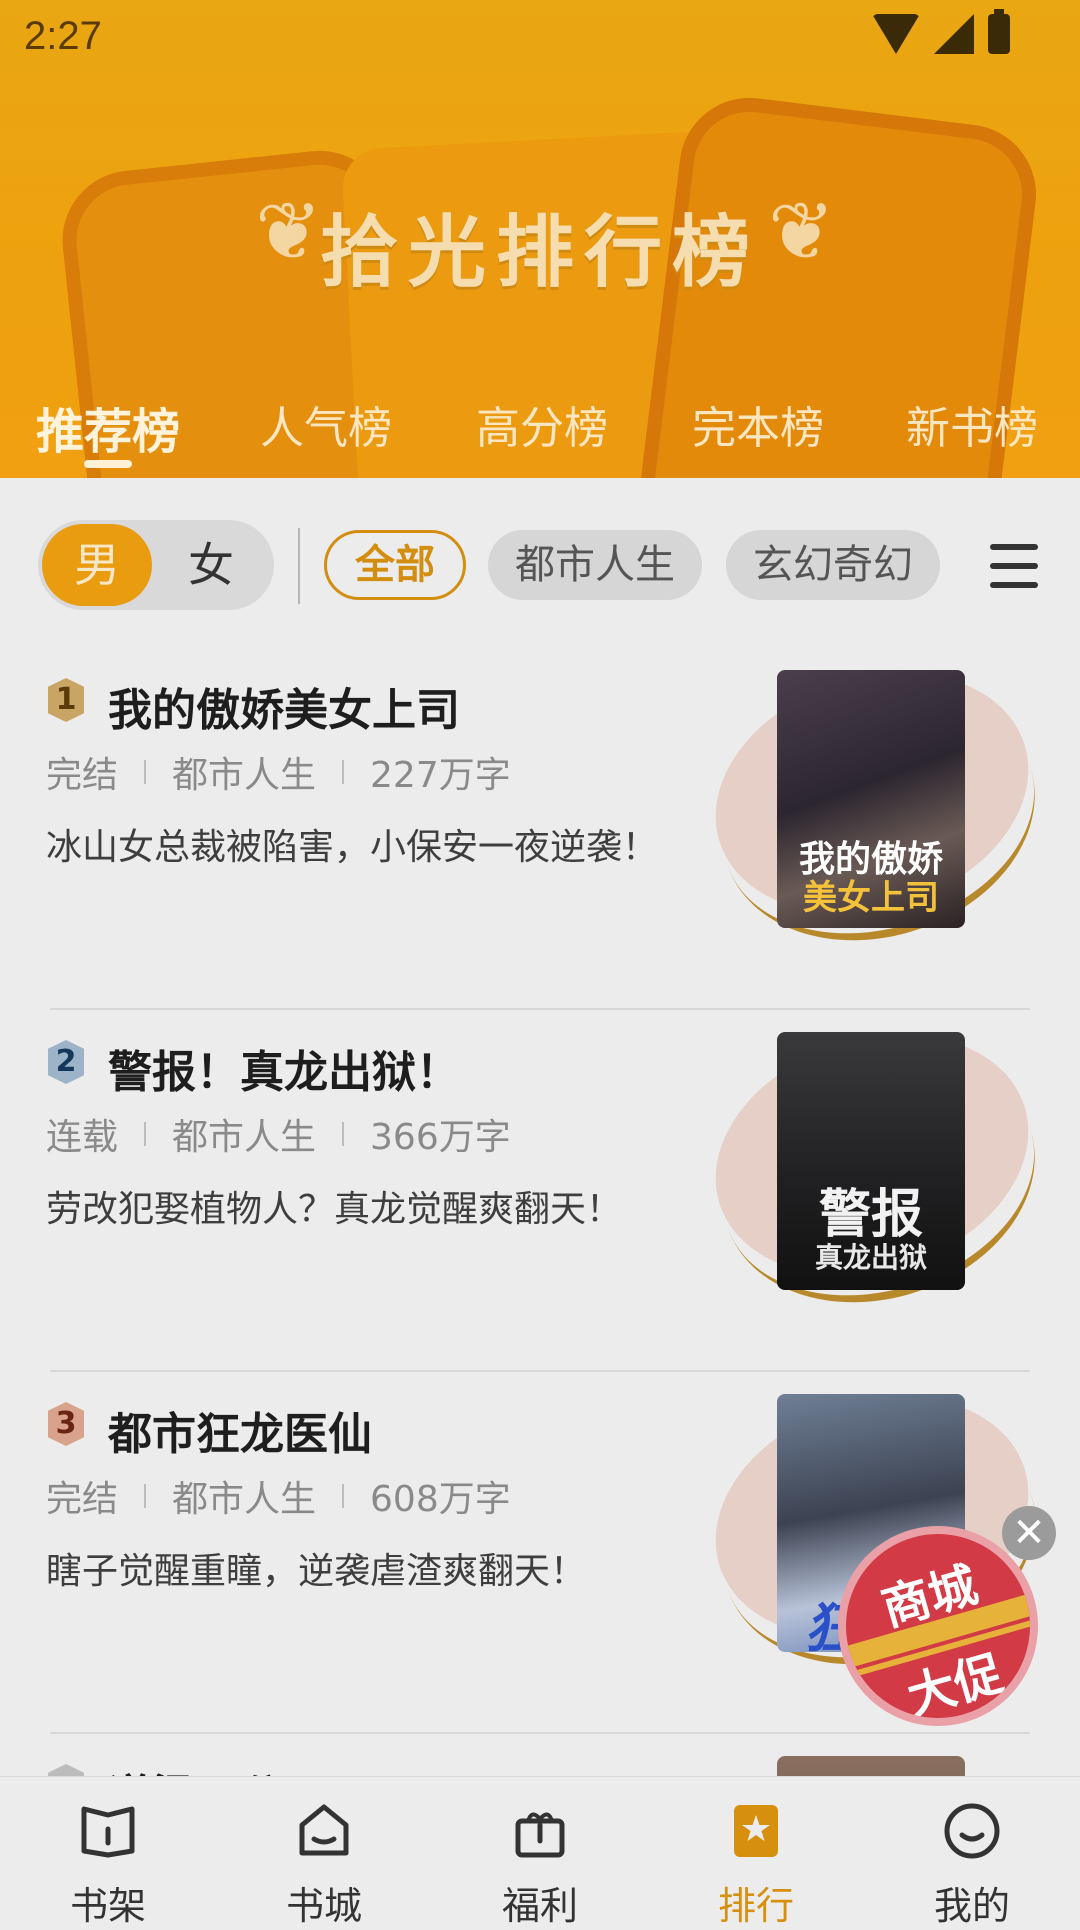  I want to click on nav-label: 排行, so click(755, 1906).